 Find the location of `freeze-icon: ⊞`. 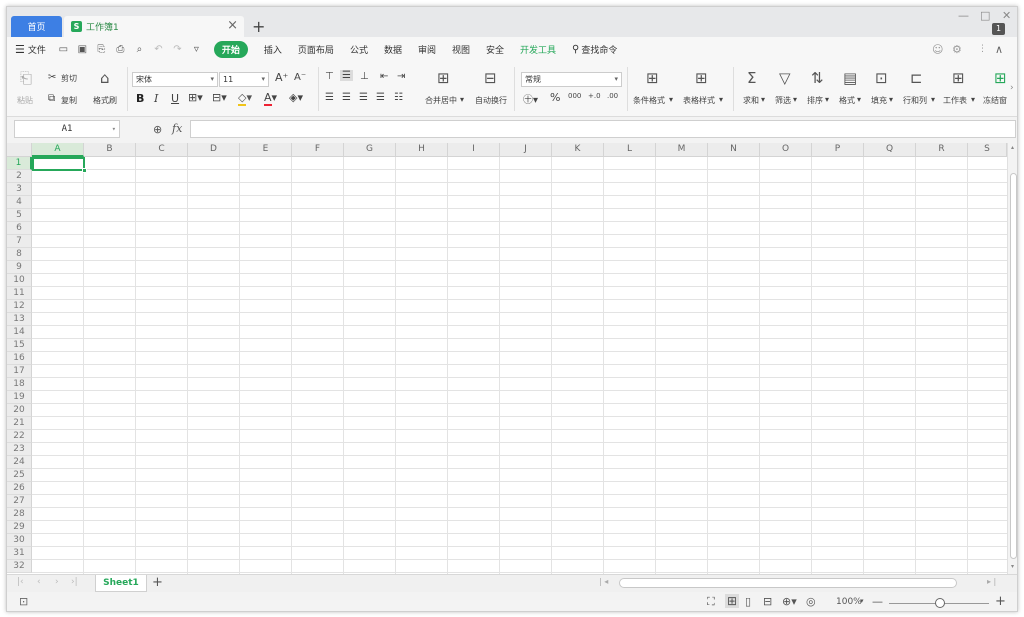

freeze-icon: ⊞ is located at coordinates (1000, 78).